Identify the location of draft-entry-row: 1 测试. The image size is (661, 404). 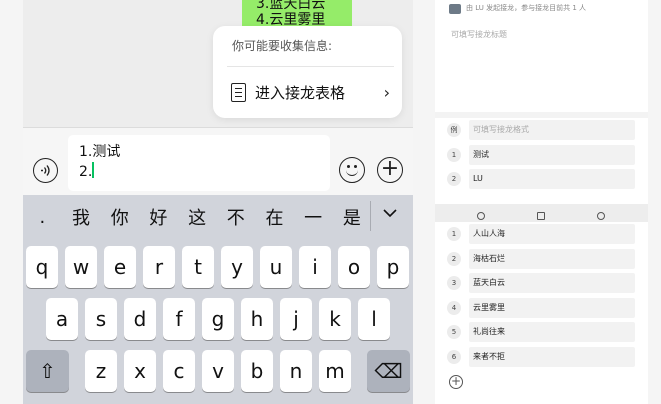
(541, 155).